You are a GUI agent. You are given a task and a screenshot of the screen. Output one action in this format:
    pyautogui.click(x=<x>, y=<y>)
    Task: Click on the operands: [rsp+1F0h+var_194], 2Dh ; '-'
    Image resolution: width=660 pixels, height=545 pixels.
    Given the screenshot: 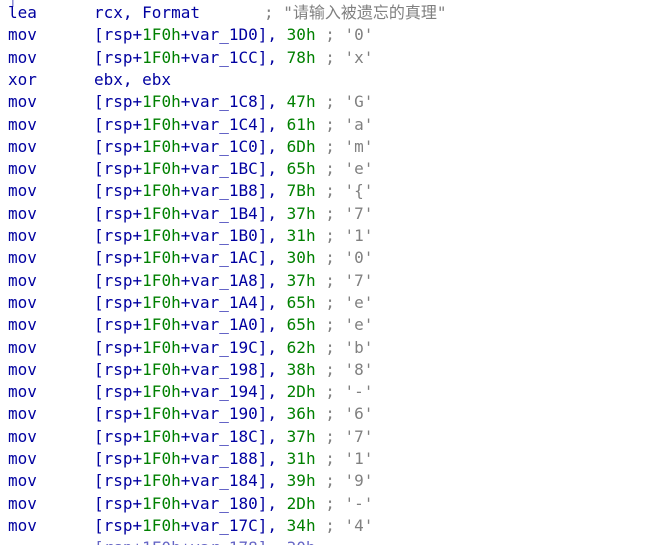 What is the action you would take?
    pyautogui.click(x=233, y=392)
    